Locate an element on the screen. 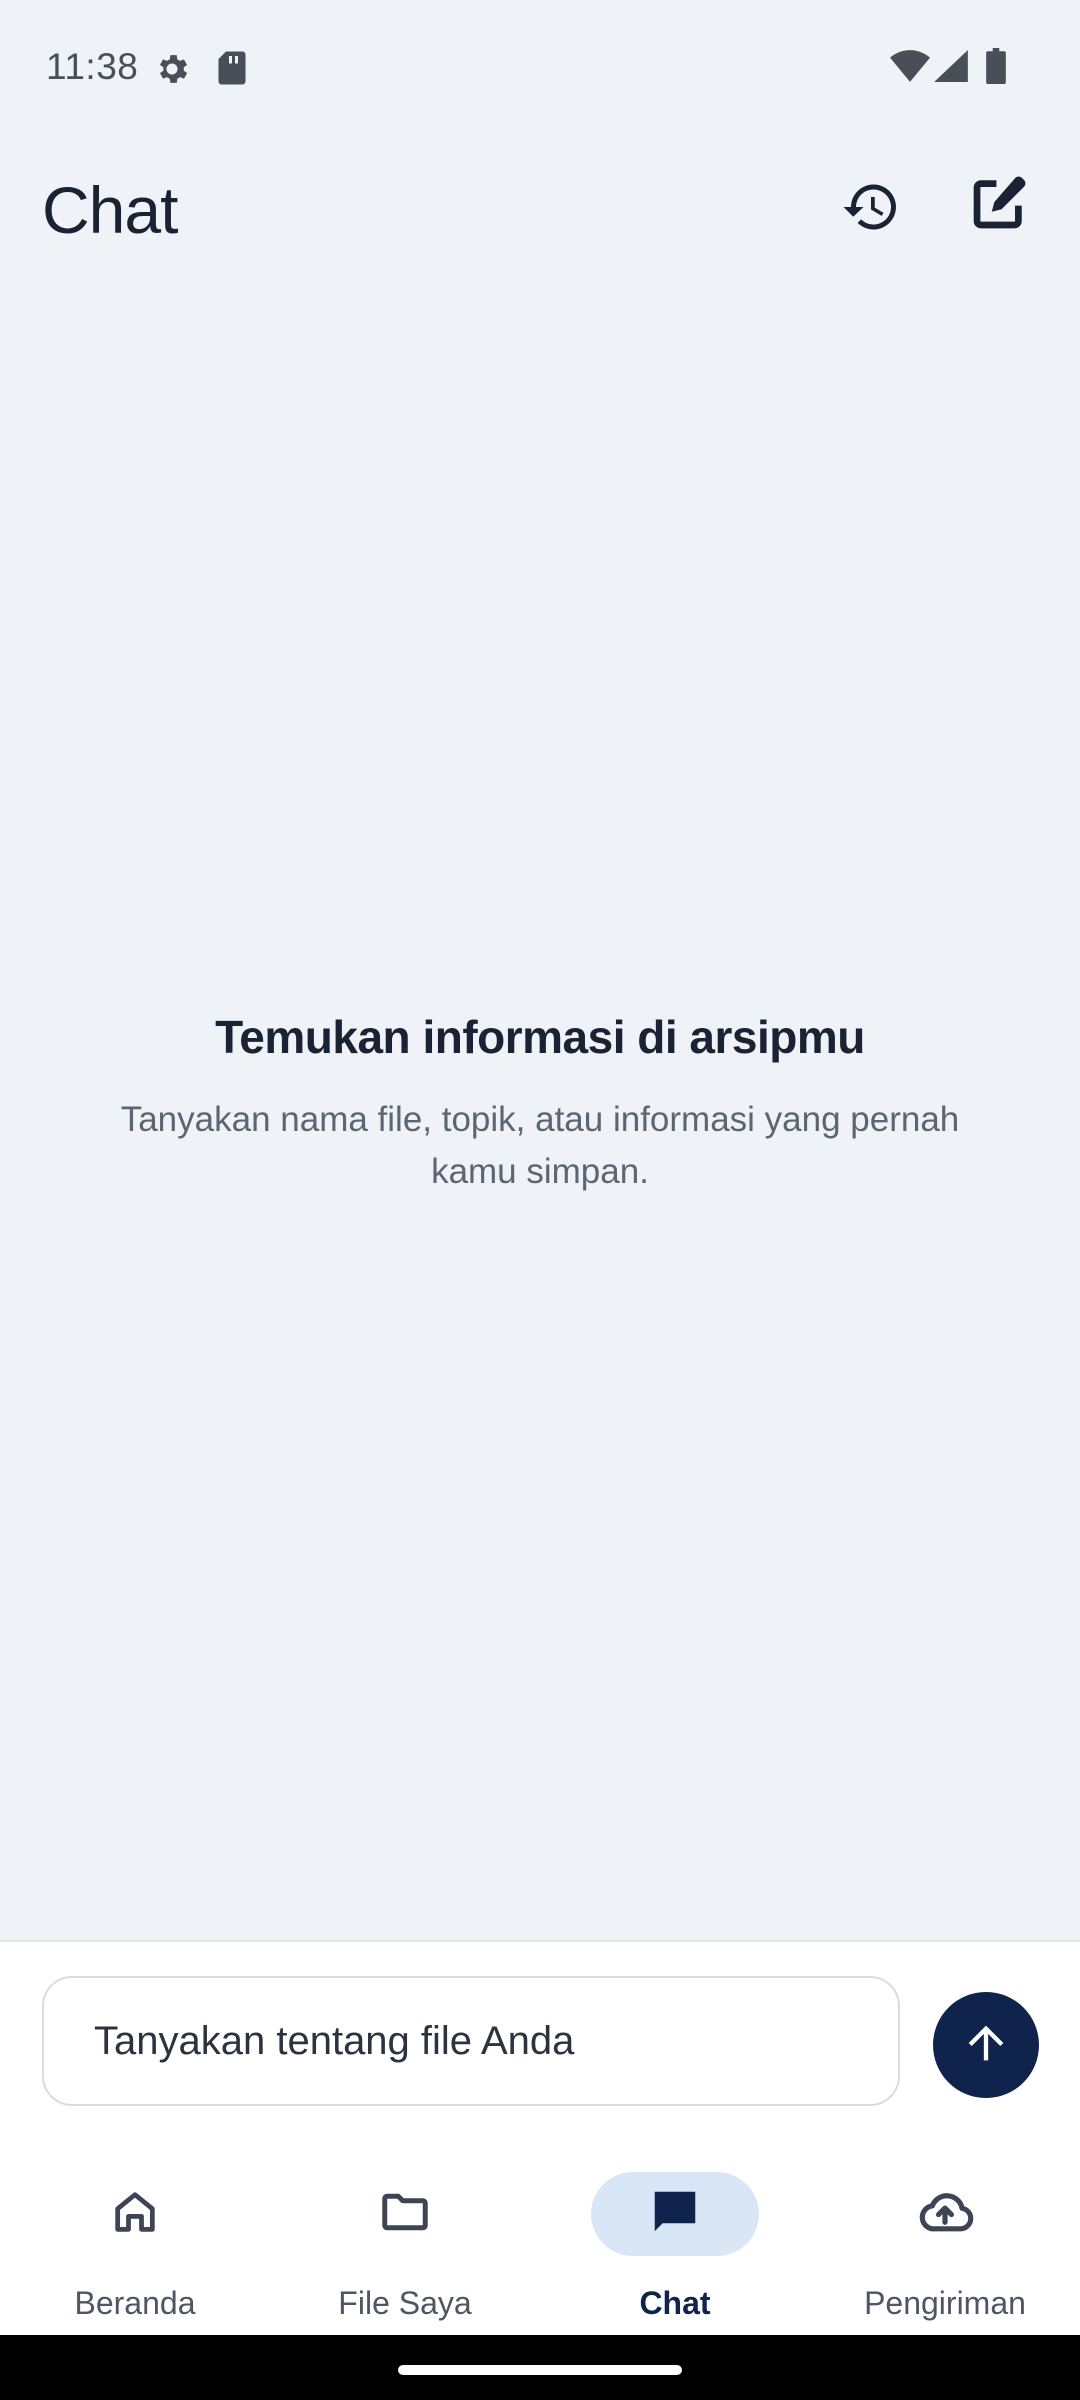 The image size is (1080, 2400). bottom-nav: Beranda File Saya Chat Pengiriman is located at coordinates (540, 2247).